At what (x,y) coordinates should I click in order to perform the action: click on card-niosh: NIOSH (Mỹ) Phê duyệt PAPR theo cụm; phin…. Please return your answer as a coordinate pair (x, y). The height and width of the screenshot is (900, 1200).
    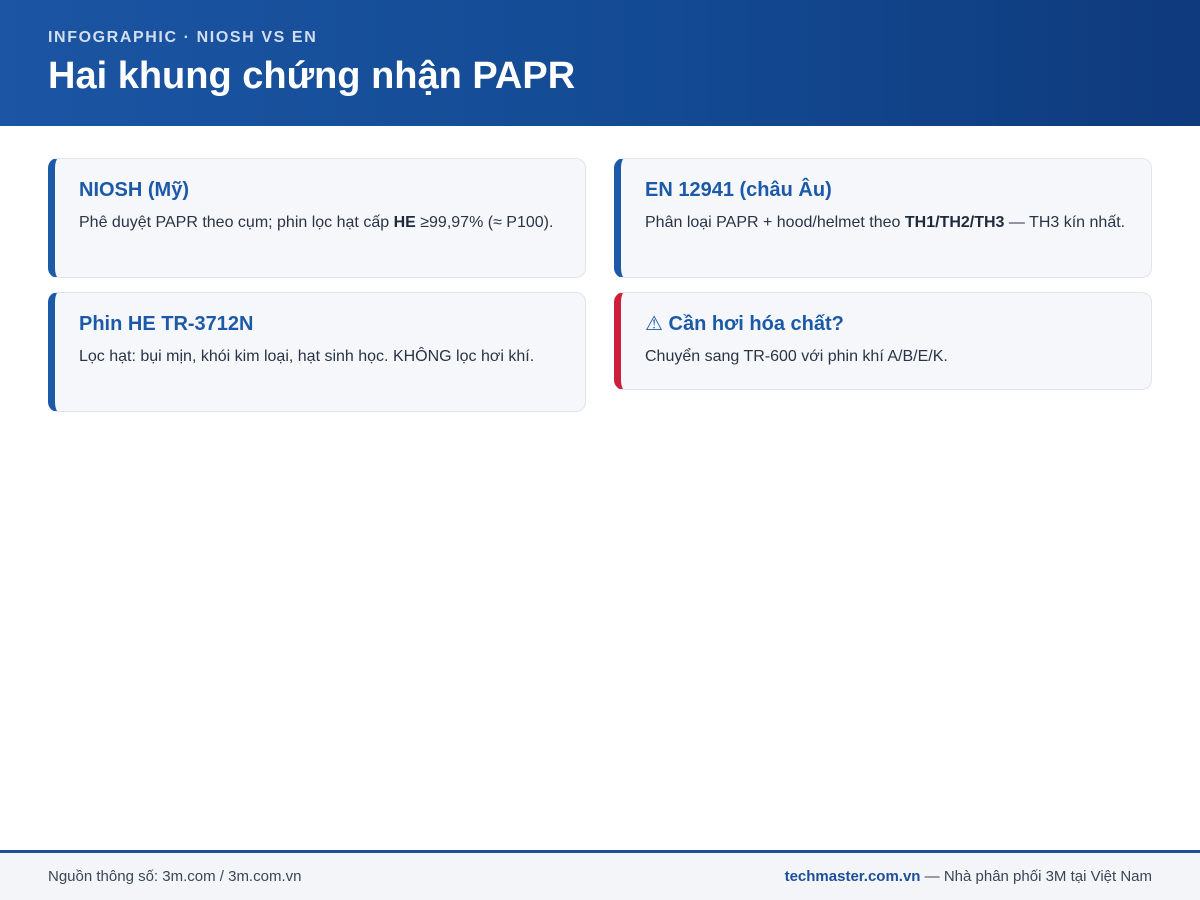
    Looking at the image, I should click on (317, 218).